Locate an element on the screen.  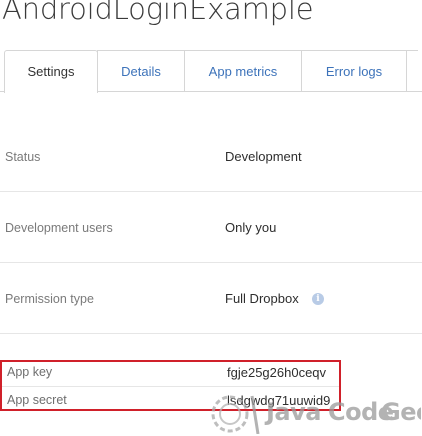
watermark-java: Java is located at coordinates (293, 412).